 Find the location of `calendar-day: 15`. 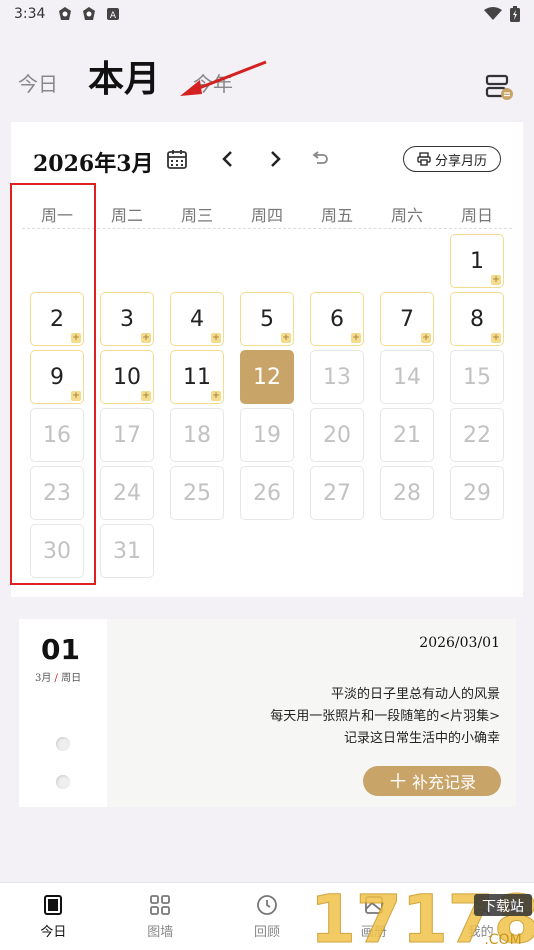

calendar-day: 15 is located at coordinates (477, 377).